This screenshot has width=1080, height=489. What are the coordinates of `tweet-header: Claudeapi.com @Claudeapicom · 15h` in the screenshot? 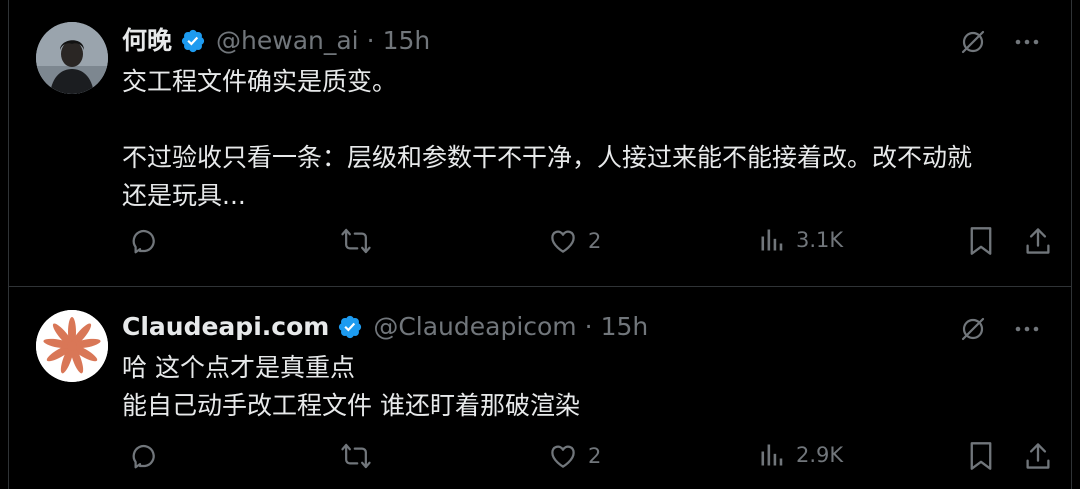 It's located at (385, 327).